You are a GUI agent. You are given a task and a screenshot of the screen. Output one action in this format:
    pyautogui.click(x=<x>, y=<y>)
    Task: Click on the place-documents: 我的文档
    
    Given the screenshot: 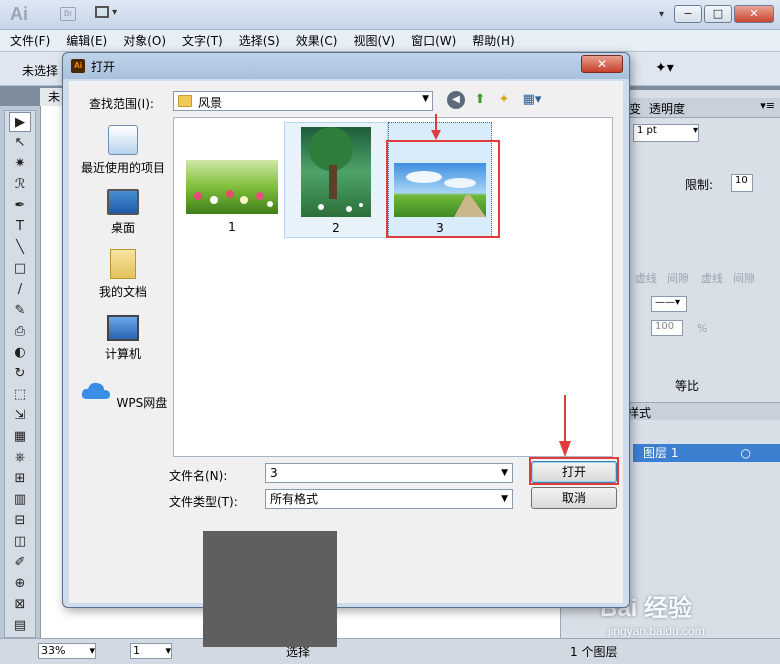 What is the action you would take?
    pyautogui.click(x=123, y=274)
    